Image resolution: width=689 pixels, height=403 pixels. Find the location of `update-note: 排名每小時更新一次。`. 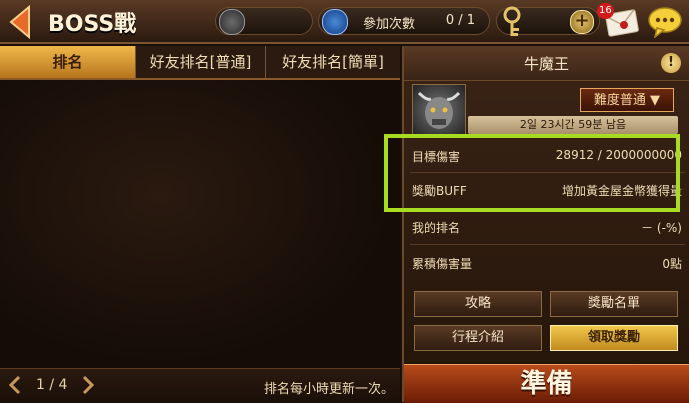

update-note: 排名每小時更新一次。 is located at coordinates (328, 389).